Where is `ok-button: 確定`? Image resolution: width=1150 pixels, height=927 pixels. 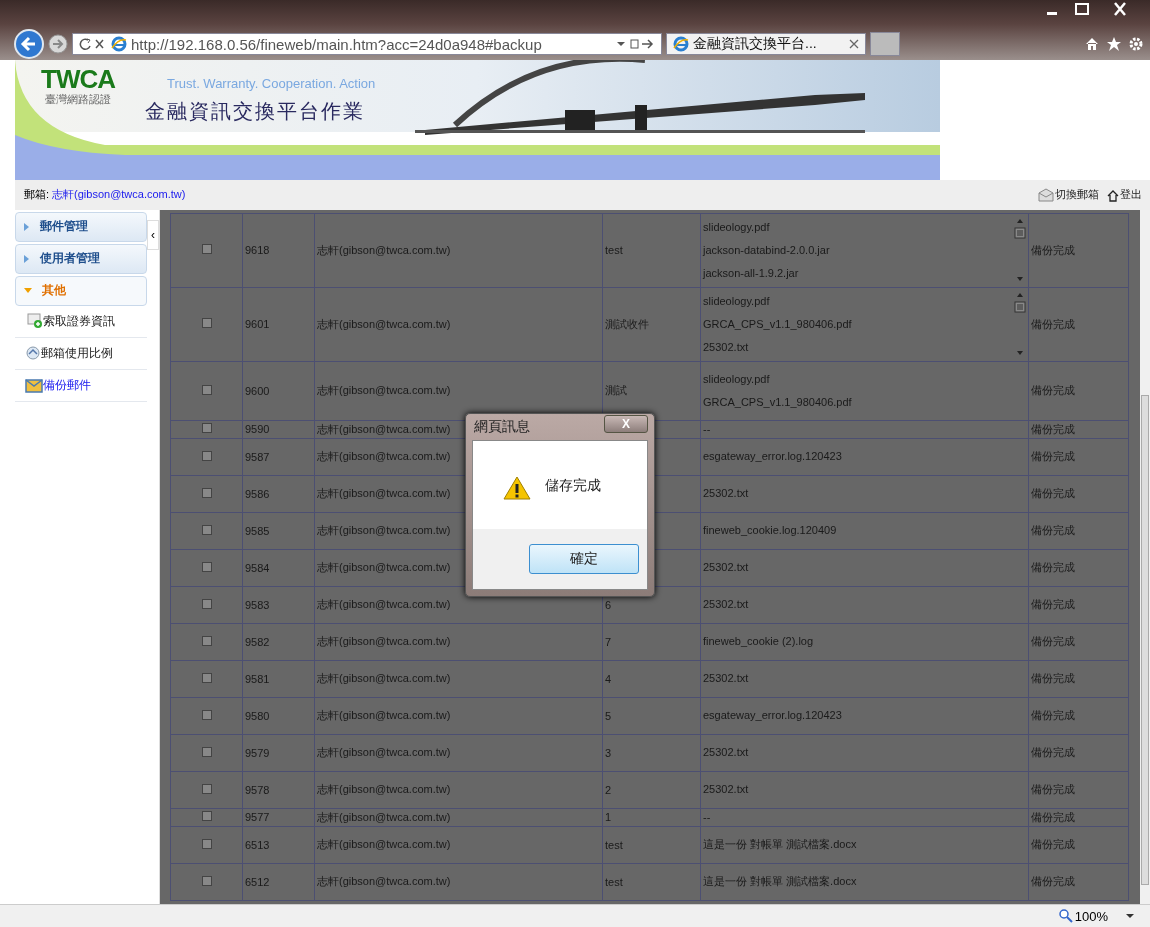 ok-button: 確定 is located at coordinates (584, 559).